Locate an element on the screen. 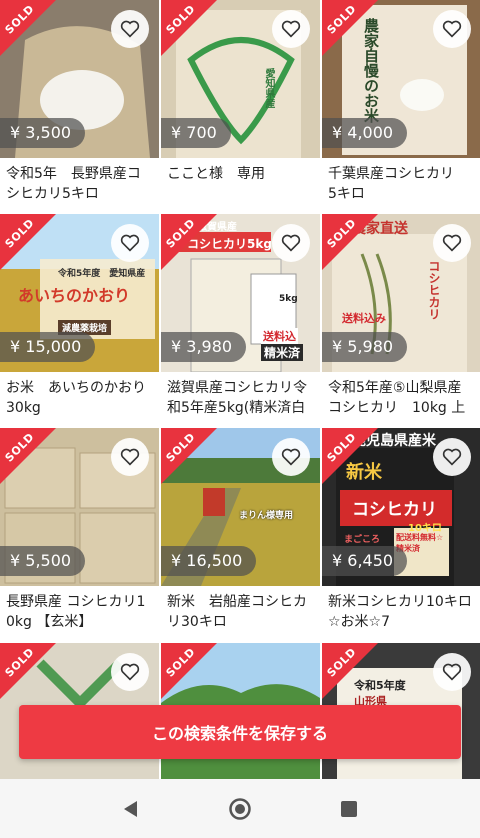 This screenshot has height=838, width=480. price-tag: ¥ 3,980 is located at coordinates (204, 347).